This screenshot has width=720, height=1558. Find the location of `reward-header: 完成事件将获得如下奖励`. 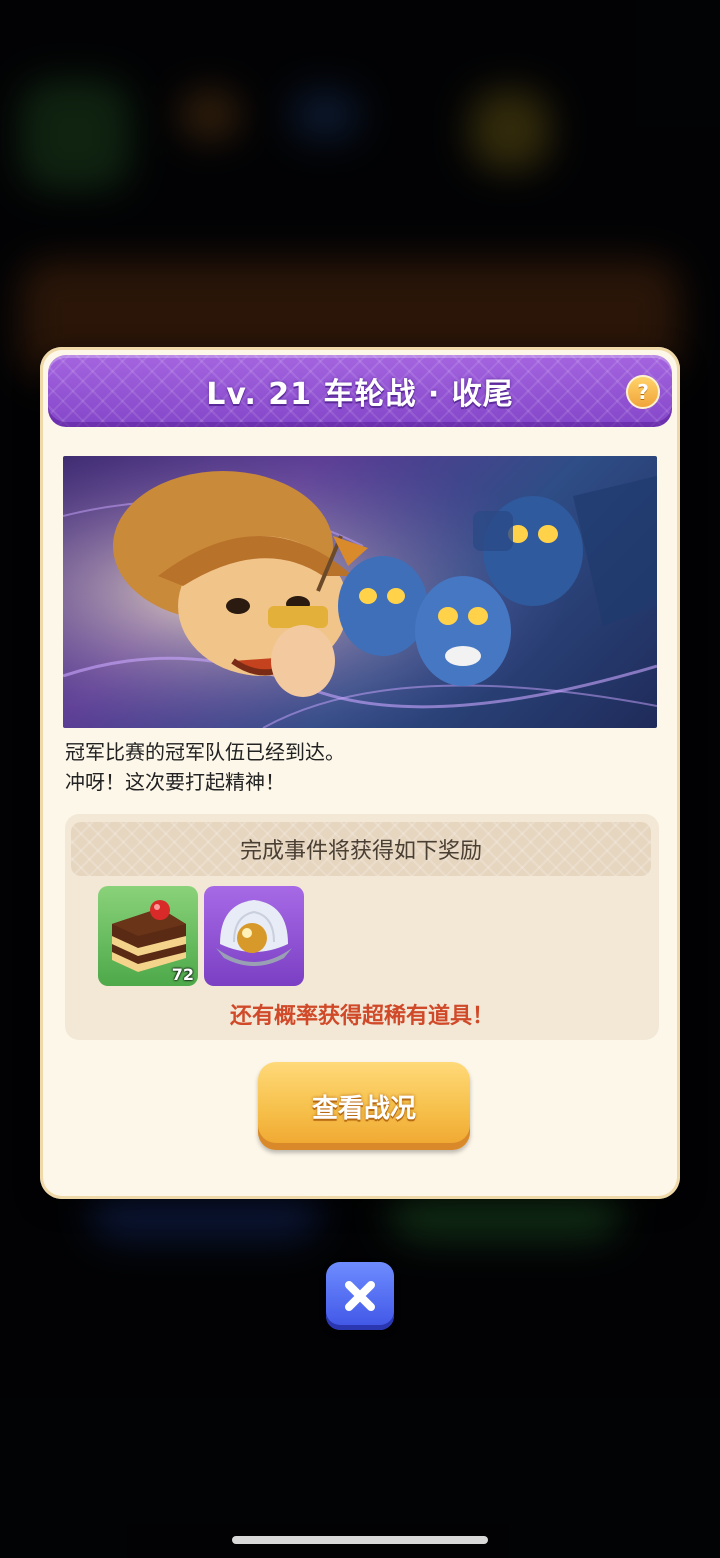

reward-header: 完成事件将获得如下奖励 is located at coordinates (361, 849).